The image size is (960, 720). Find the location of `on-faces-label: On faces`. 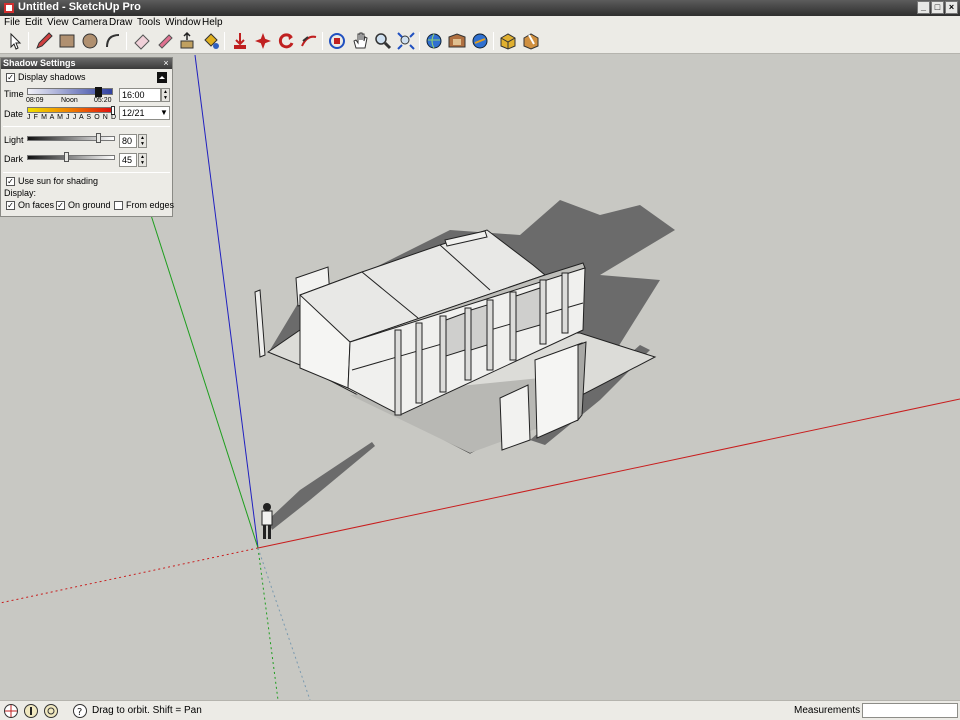

on-faces-label: On faces is located at coordinates (36, 205).